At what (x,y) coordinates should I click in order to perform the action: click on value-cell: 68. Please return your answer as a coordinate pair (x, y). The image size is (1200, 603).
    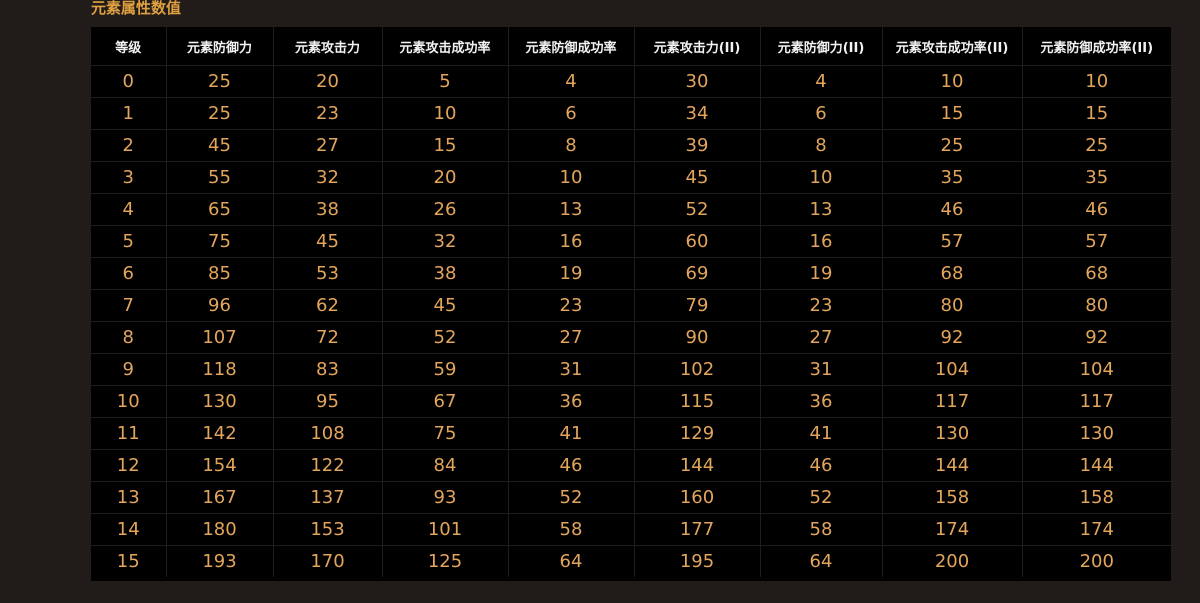
    Looking at the image, I should click on (1096, 273).